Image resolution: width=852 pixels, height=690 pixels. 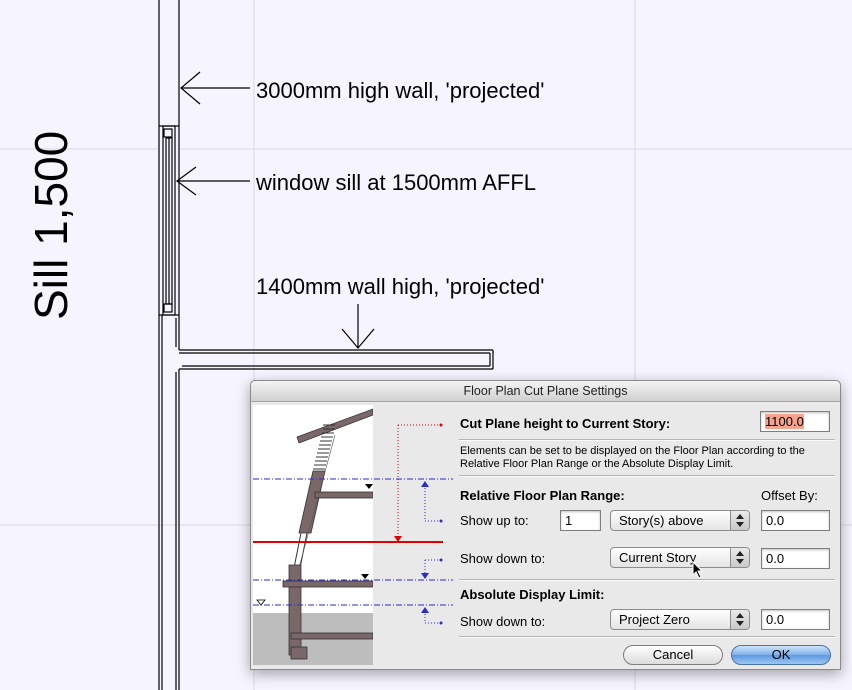 I want to click on show-up-to-offset-input: 0.0, so click(x=795, y=520).